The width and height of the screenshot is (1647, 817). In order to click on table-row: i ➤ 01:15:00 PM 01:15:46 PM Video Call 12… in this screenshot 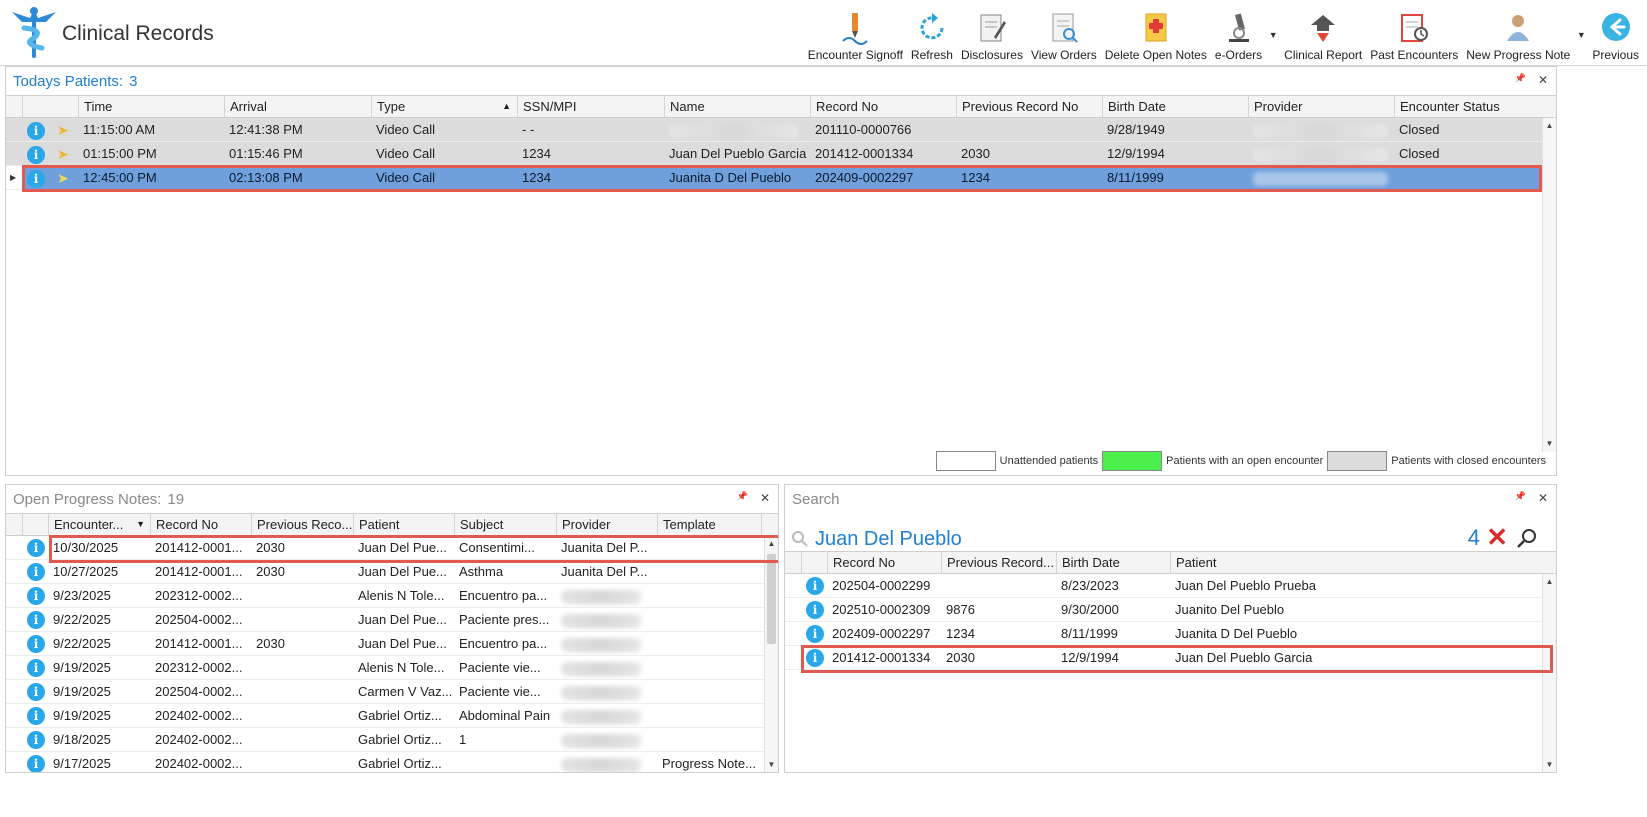, I will do `click(781, 154)`.